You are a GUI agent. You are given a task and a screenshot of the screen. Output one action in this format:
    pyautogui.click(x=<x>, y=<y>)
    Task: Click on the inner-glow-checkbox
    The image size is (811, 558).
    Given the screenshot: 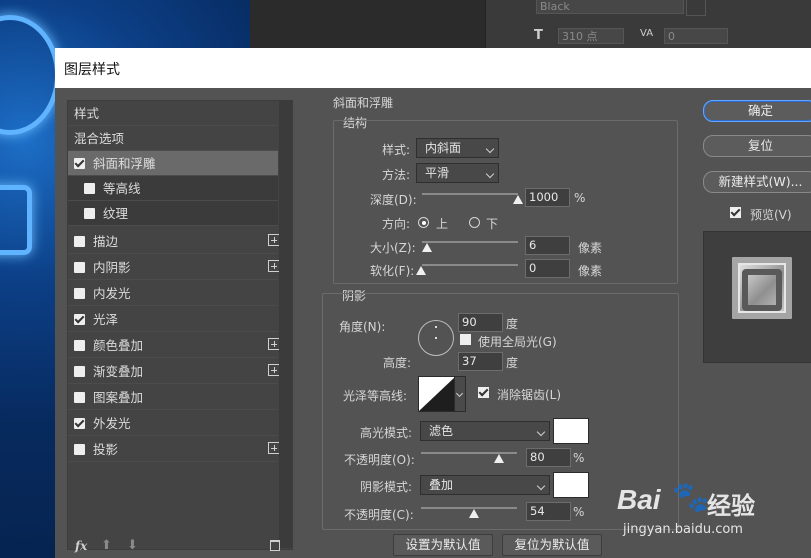 What is the action you would take?
    pyautogui.click(x=79, y=293)
    